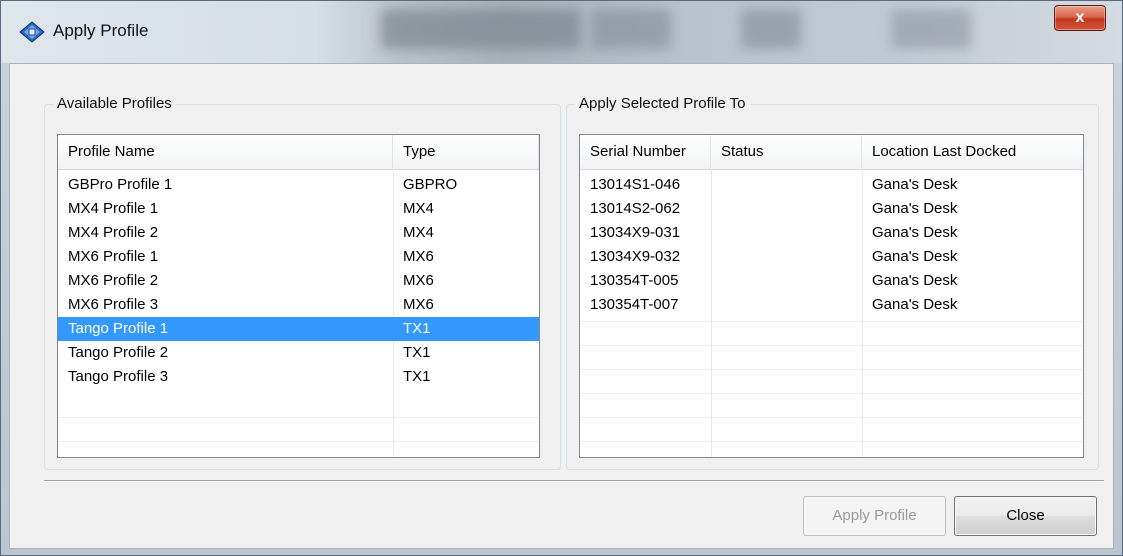  What do you see at coordinates (298, 353) in the screenshot?
I see `profile-row: Tango Profile 2 TX1` at bounding box center [298, 353].